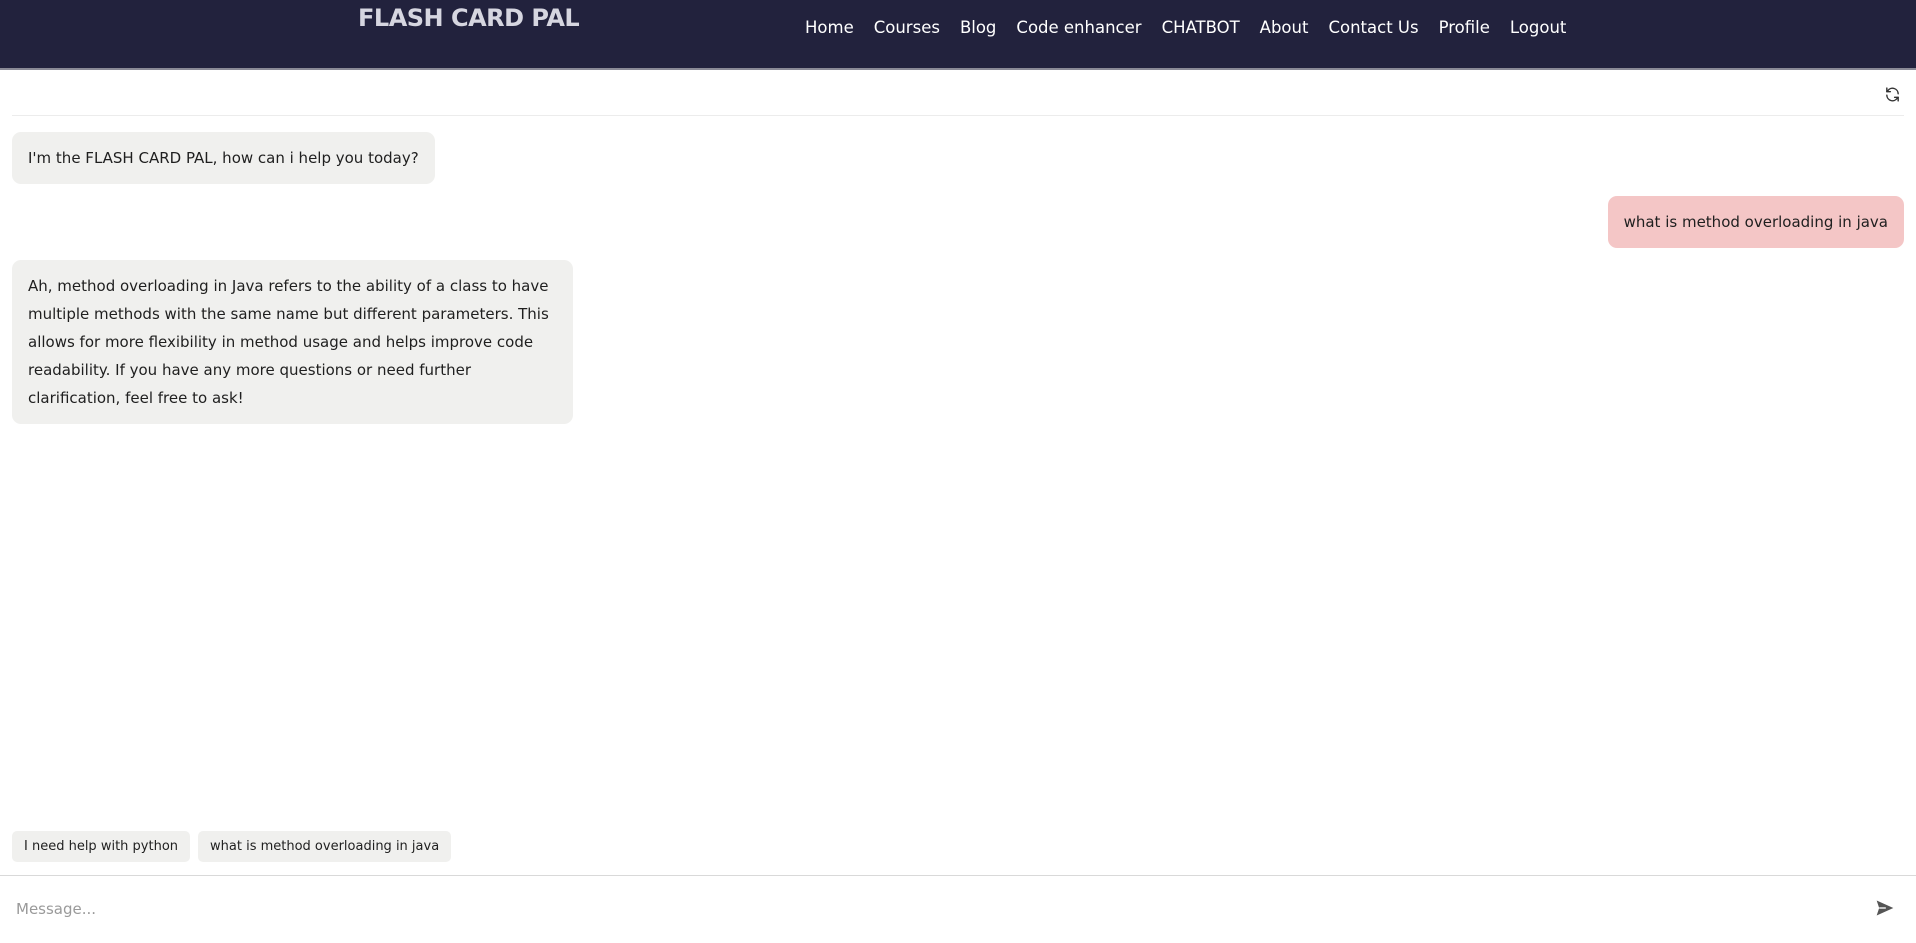 Image resolution: width=1916 pixels, height=943 pixels. What do you see at coordinates (1538, 28) in the screenshot?
I see `nav-link-logout: Logout` at bounding box center [1538, 28].